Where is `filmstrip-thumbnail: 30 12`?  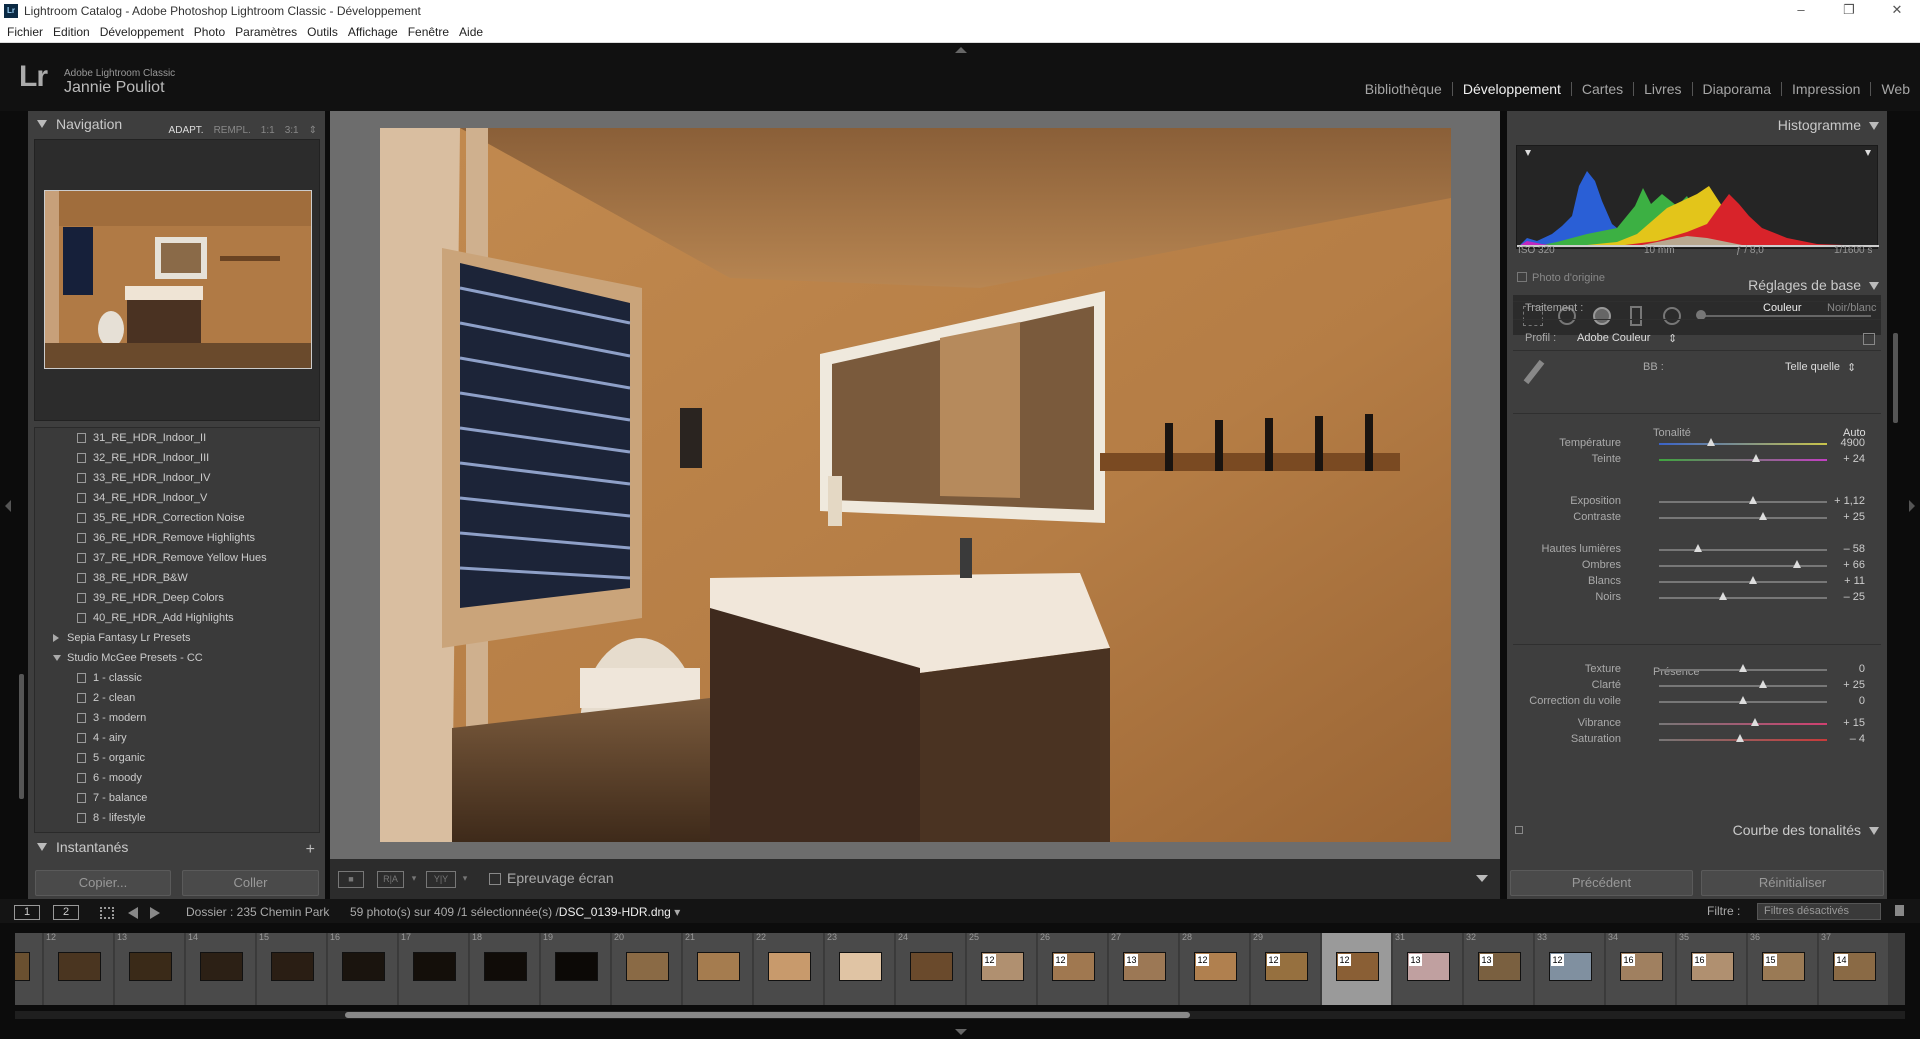 filmstrip-thumbnail: 30 12 is located at coordinates (1357, 969).